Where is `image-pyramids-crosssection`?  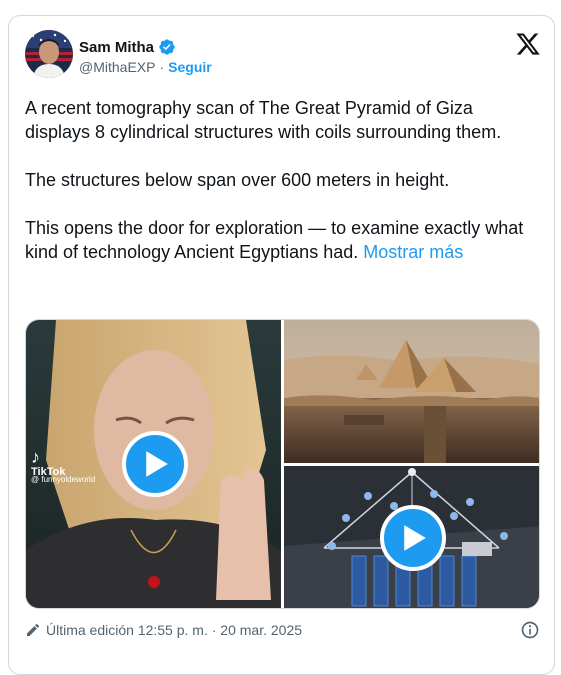
image-pyramids-crosssection is located at coordinates (411, 391).